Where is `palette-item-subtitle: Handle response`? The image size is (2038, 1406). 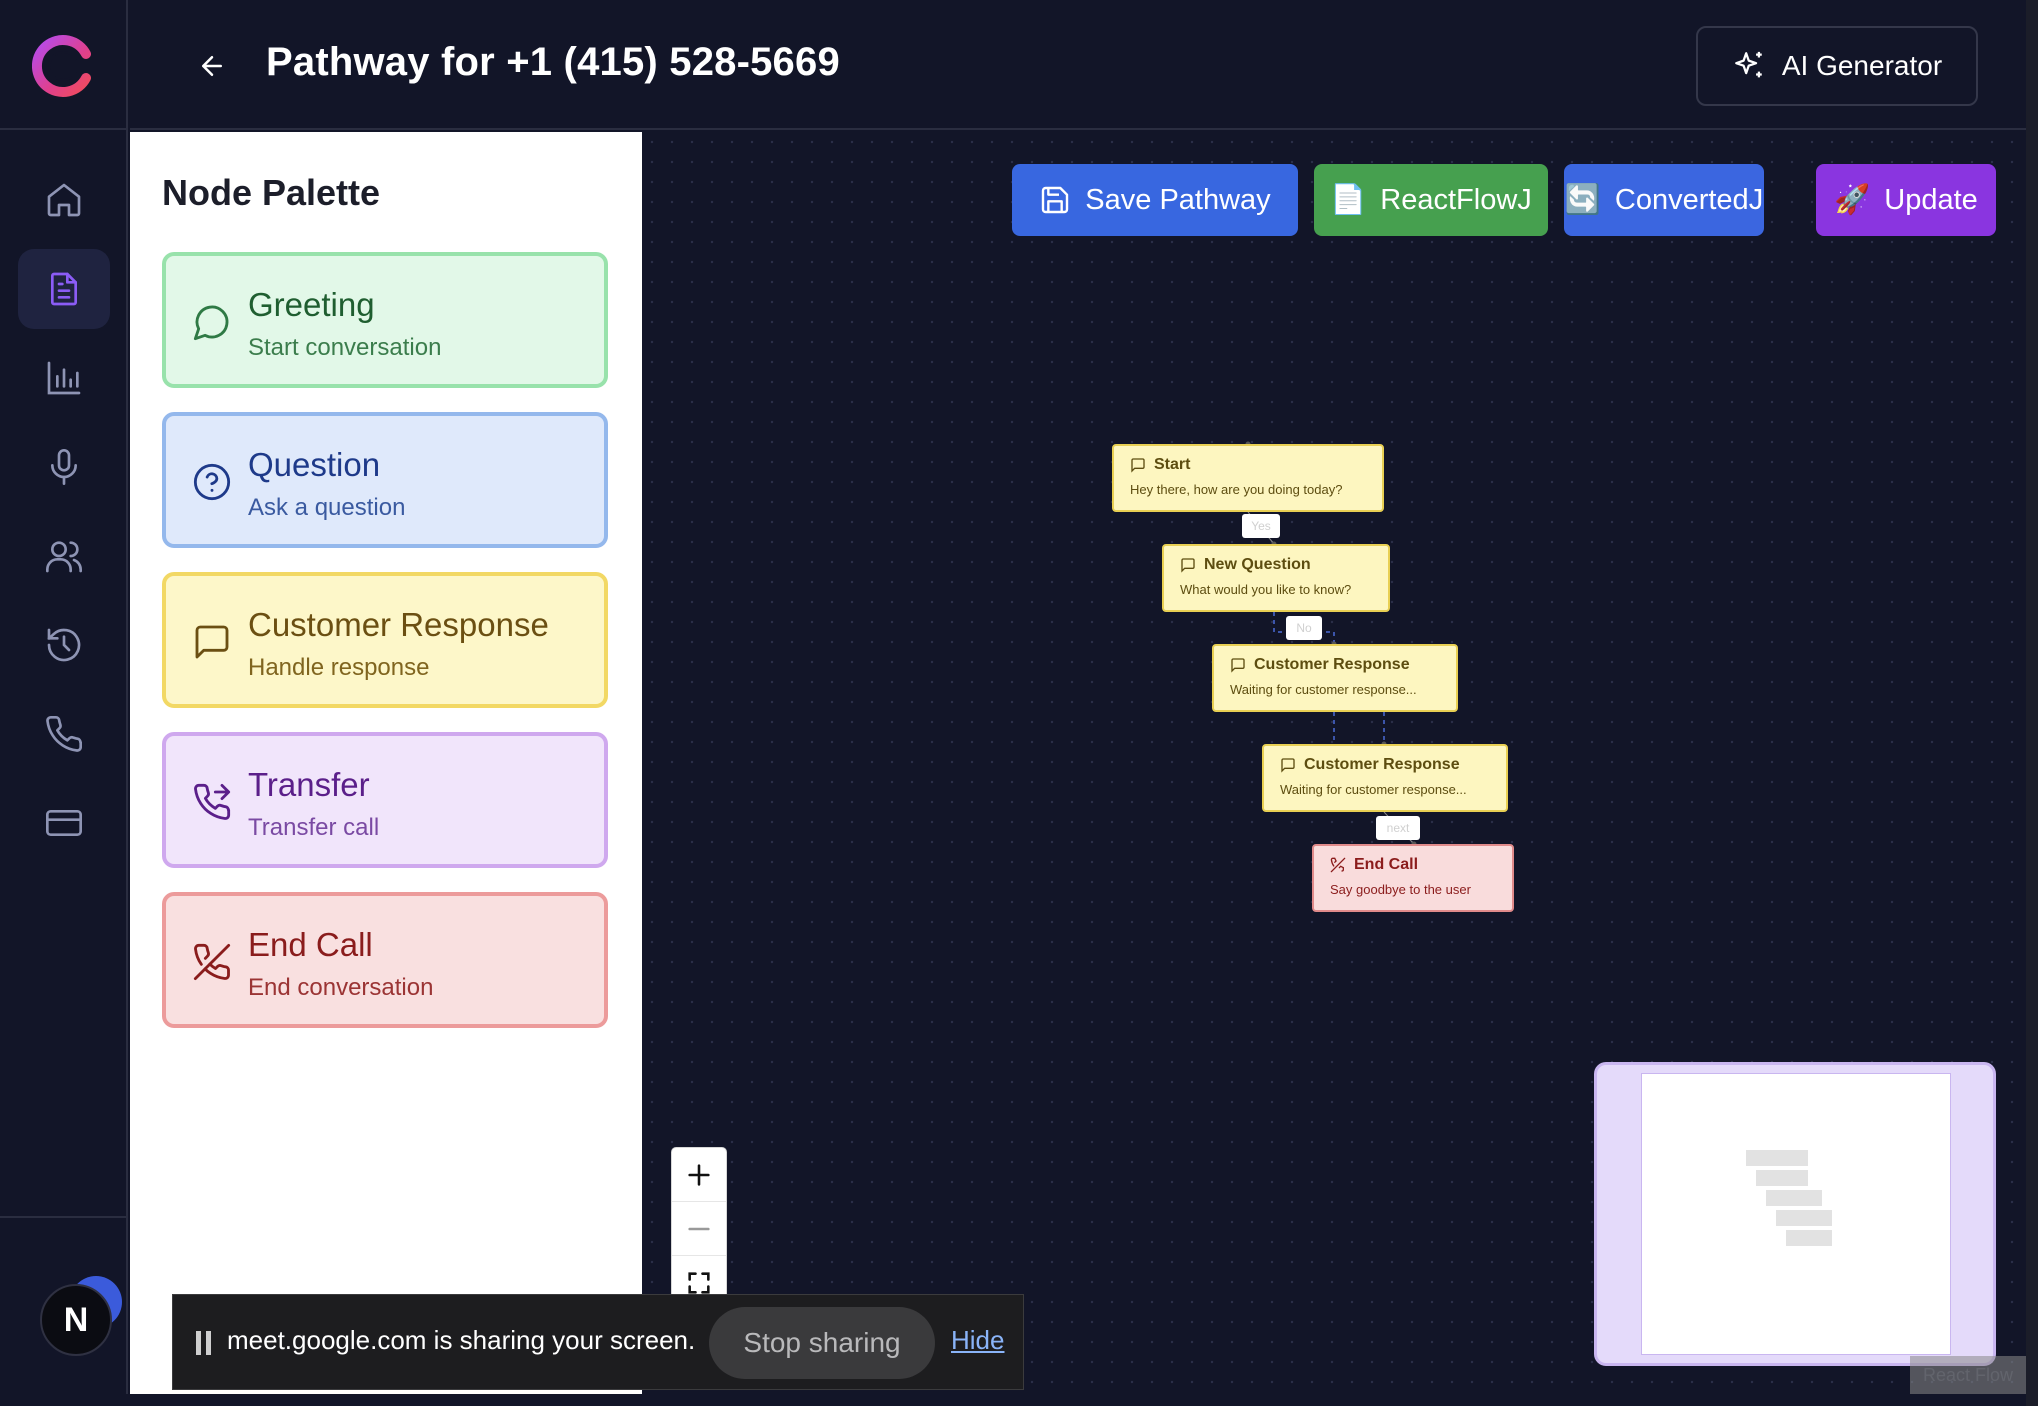
palette-item-subtitle: Handle response is located at coordinates (339, 667).